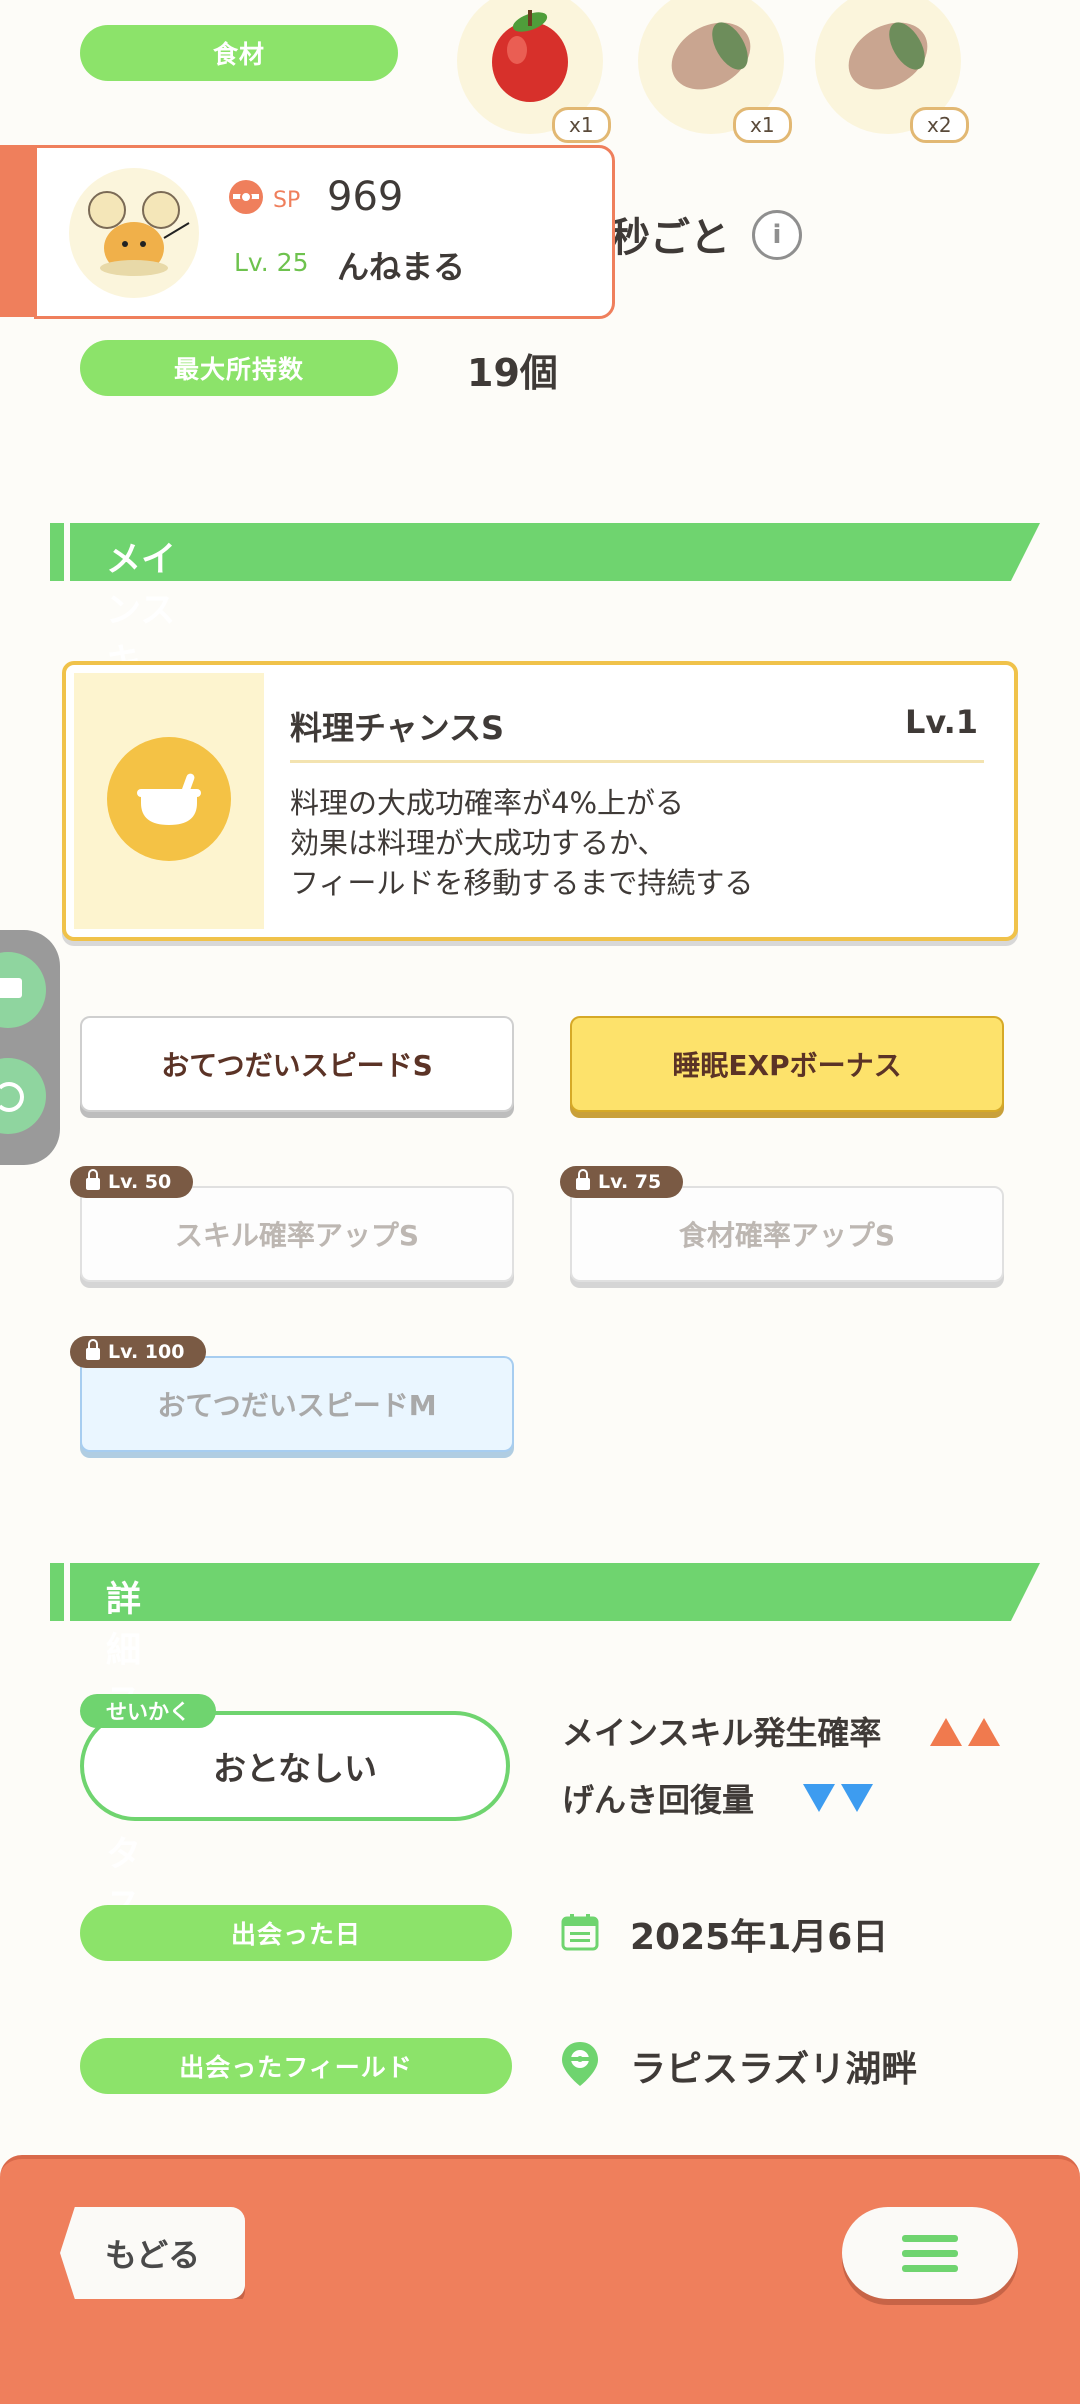 The width and height of the screenshot is (1080, 2404). What do you see at coordinates (397, 728) in the screenshot?
I see `main-skill-name: 料理チャンスS` at bounding box center [397, 728].